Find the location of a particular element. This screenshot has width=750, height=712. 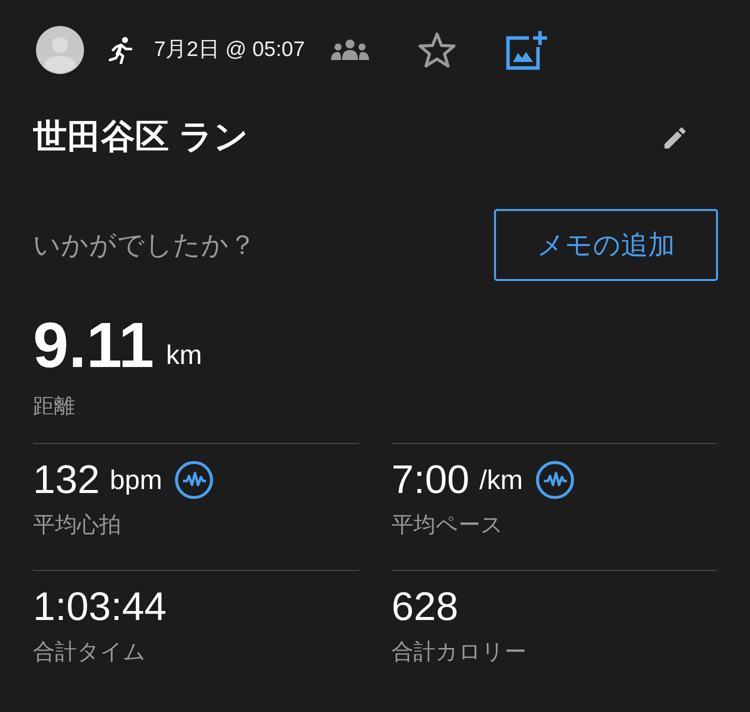

activity-title: 世田谷区 ラン is located at coordinates (140, 137).